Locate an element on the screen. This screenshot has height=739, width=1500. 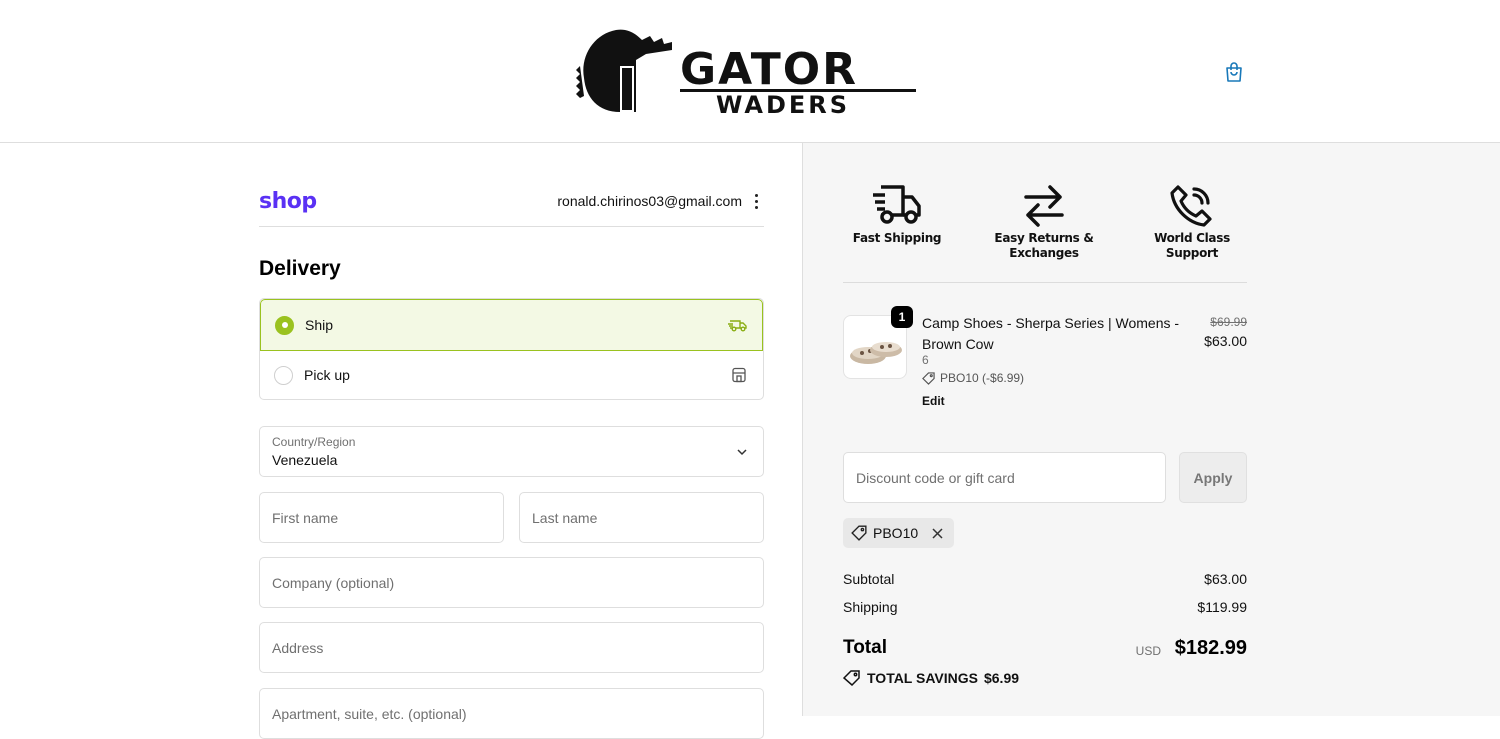
ship-label: Ship is located at coordinates (319, 325).